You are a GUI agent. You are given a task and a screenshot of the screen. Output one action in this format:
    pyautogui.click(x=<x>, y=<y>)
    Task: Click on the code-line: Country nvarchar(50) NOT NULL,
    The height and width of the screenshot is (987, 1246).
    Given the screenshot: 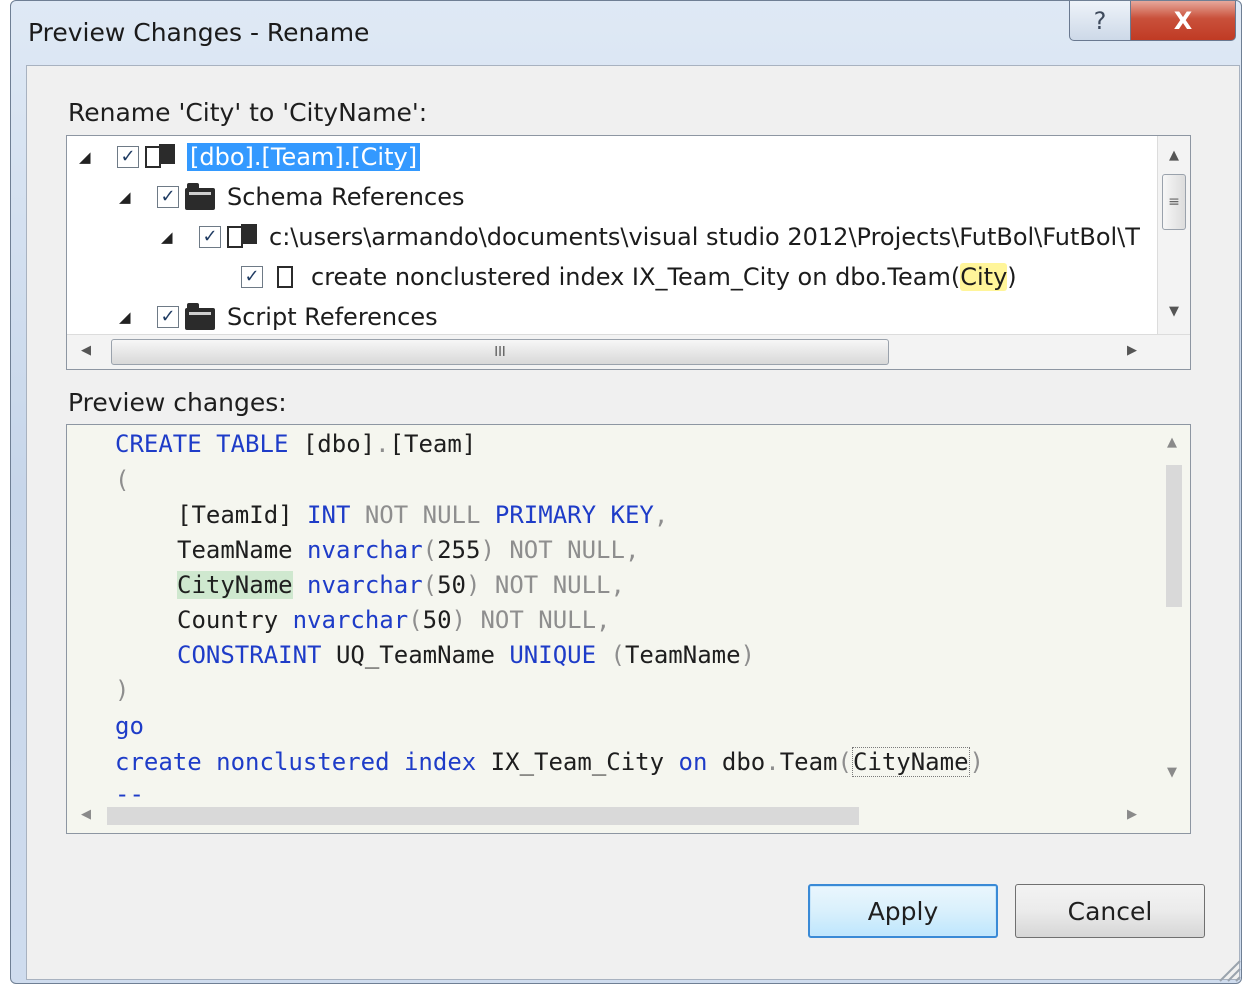 What is the action you would take?
    pyautogui.click(x=394, y=620)
    